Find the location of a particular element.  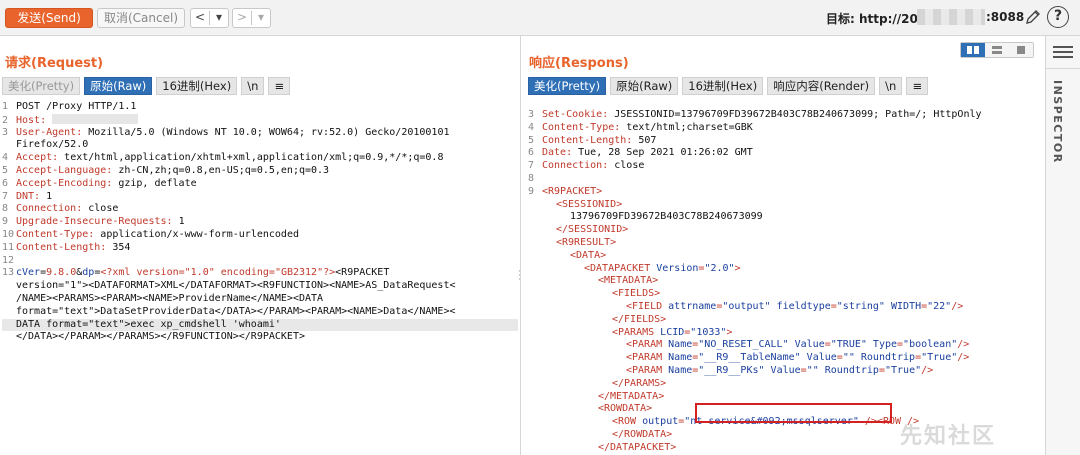

xml-tag: <DATAPACKET is located at coordinates (620, 268).